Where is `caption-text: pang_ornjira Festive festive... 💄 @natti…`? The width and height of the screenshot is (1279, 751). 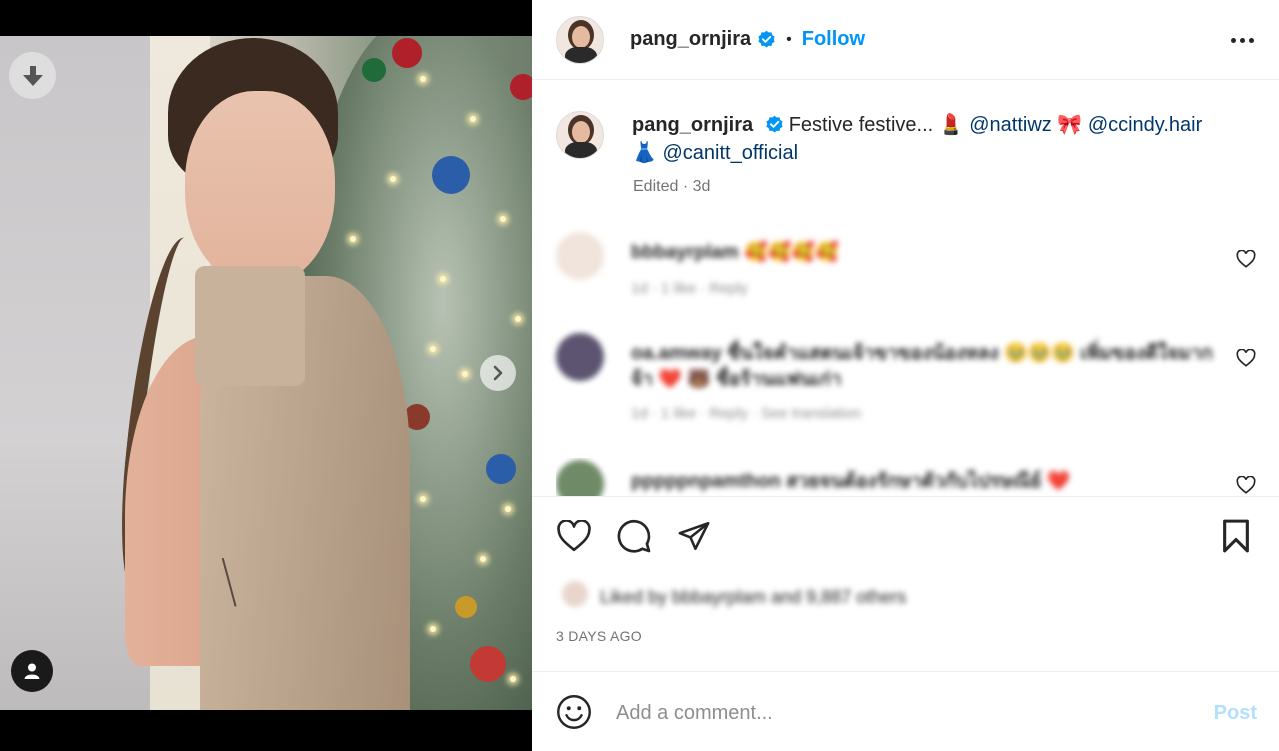 caption-text: pang_ornjira Festive festive... 💄 @natti… is located at coordinates (932, 139).